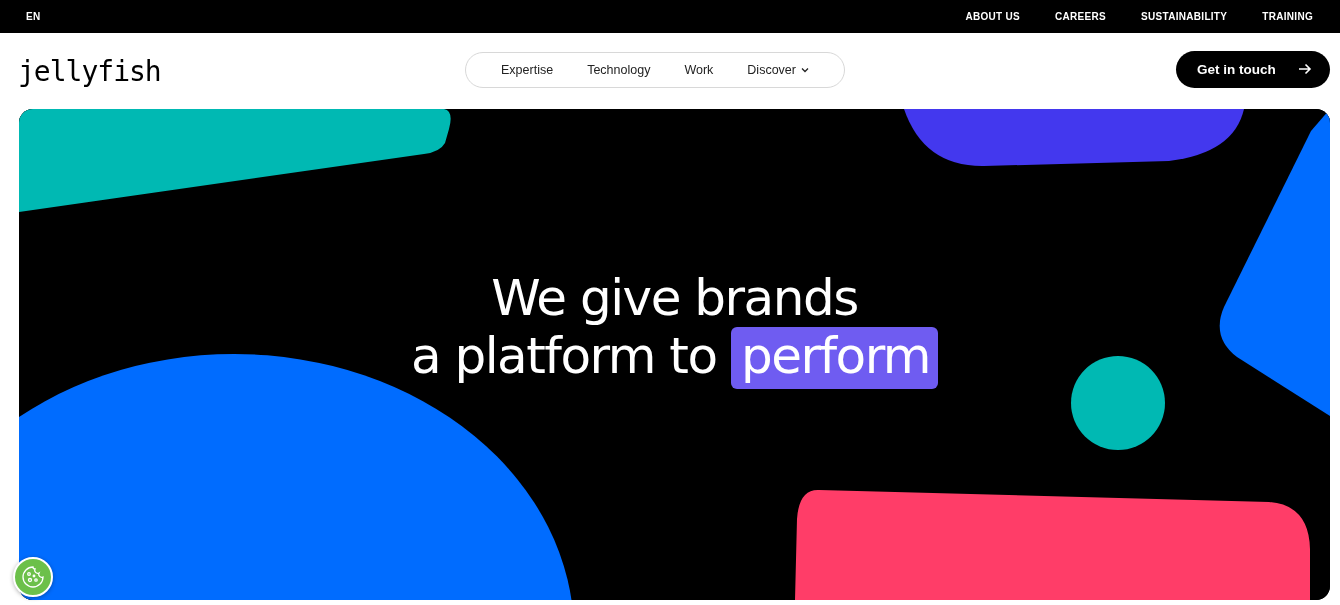  Describe the element at coordinates (1184, 16) in the screenshot. I see `top-link: SUSTAINABILITY` at that location.